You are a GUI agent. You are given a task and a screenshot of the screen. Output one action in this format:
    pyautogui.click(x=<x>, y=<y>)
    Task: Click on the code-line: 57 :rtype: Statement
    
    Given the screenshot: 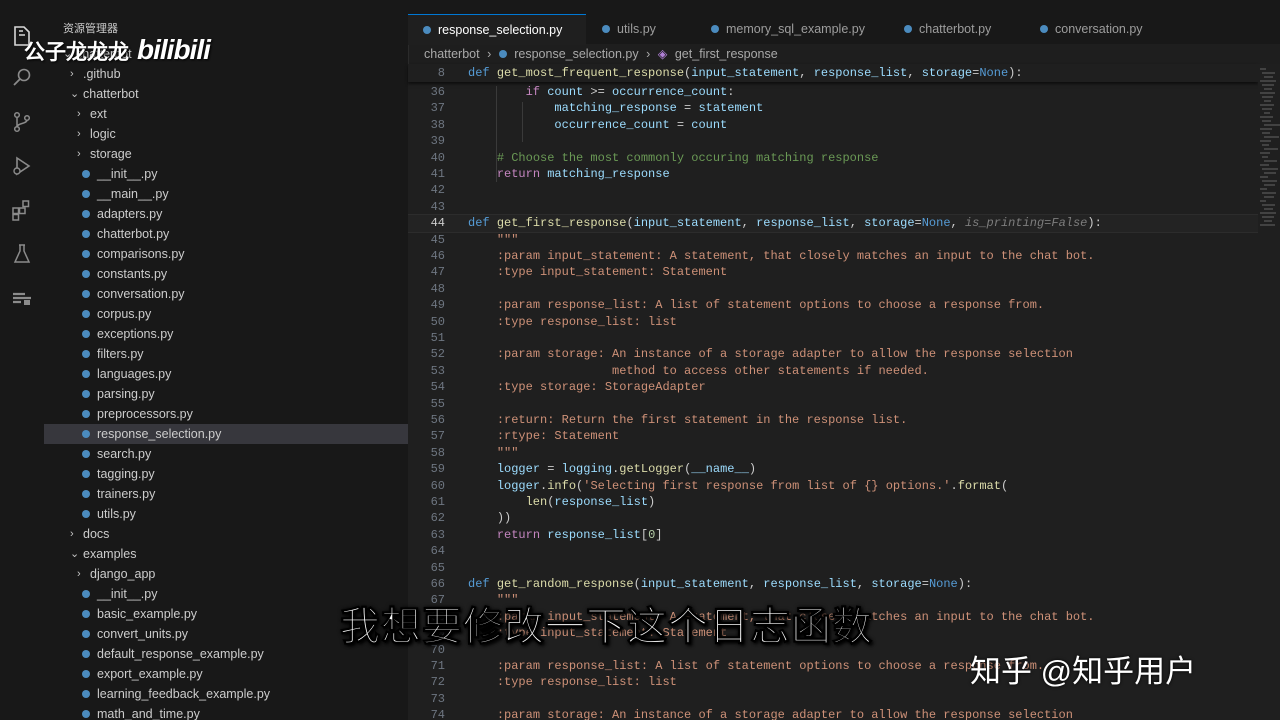 What is the action you would take?
    pyautogui.click(x=833, y=436)
    